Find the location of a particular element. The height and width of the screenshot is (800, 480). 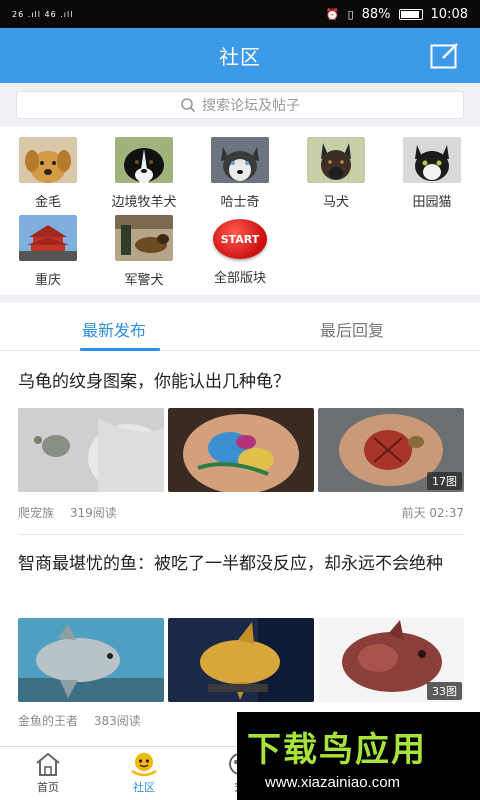

malinois-image is located at coordinates (336, 160).